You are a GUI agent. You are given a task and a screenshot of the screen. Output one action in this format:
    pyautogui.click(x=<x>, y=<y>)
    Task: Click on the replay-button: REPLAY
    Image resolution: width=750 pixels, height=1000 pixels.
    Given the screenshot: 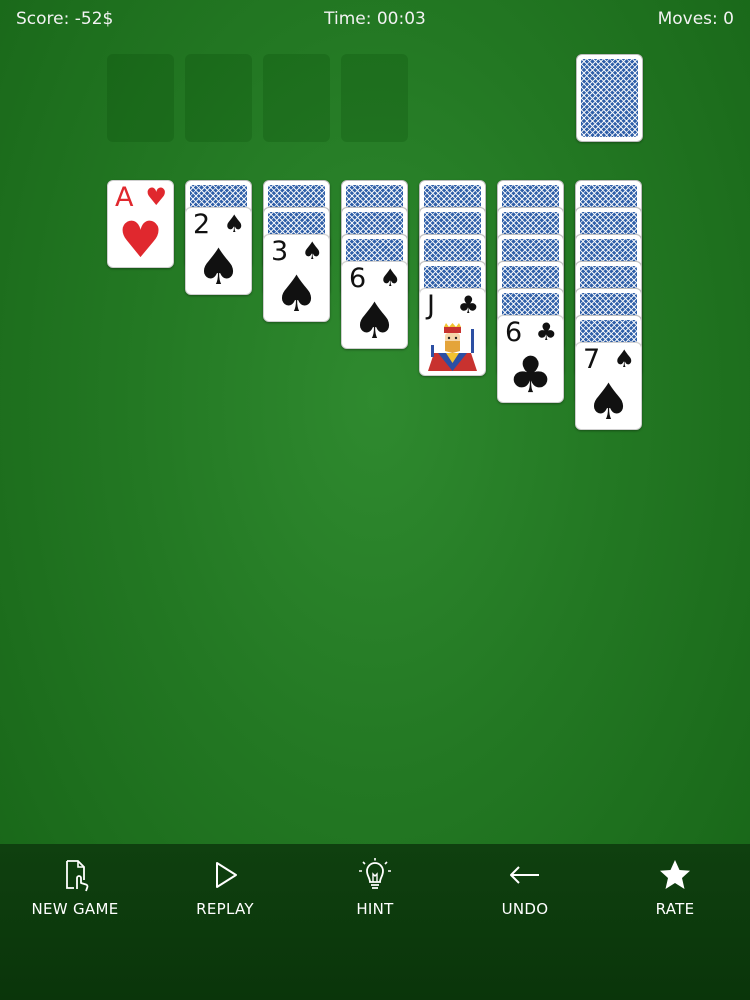 What is the action you would take?
    pyautogui.click(x=225, y=888)
    